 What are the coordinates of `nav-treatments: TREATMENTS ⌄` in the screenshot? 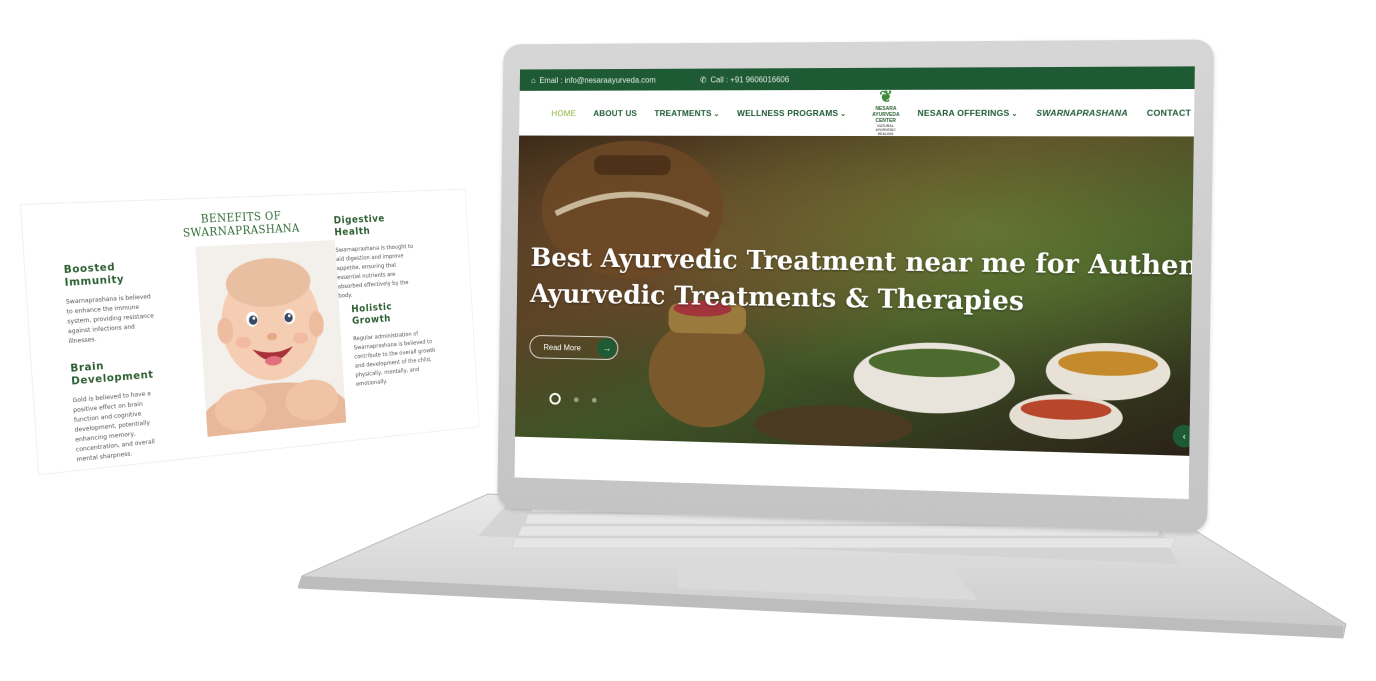 It's located at (686, 113).